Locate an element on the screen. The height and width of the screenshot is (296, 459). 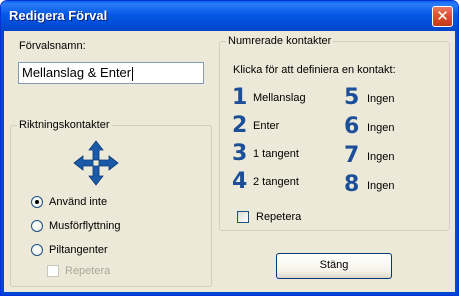
numbered-repeat-checkbox is located at coordinates (243, 217).